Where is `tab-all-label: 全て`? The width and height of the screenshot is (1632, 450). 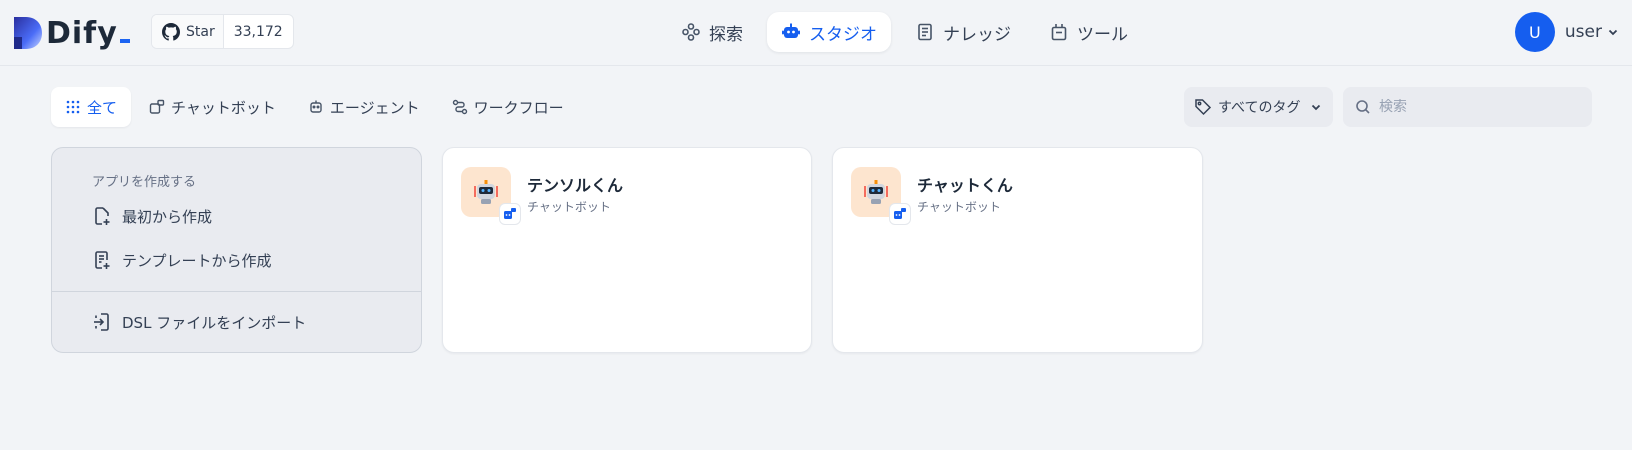
tab-all-label: 全て is located at coordinates (102, 107).